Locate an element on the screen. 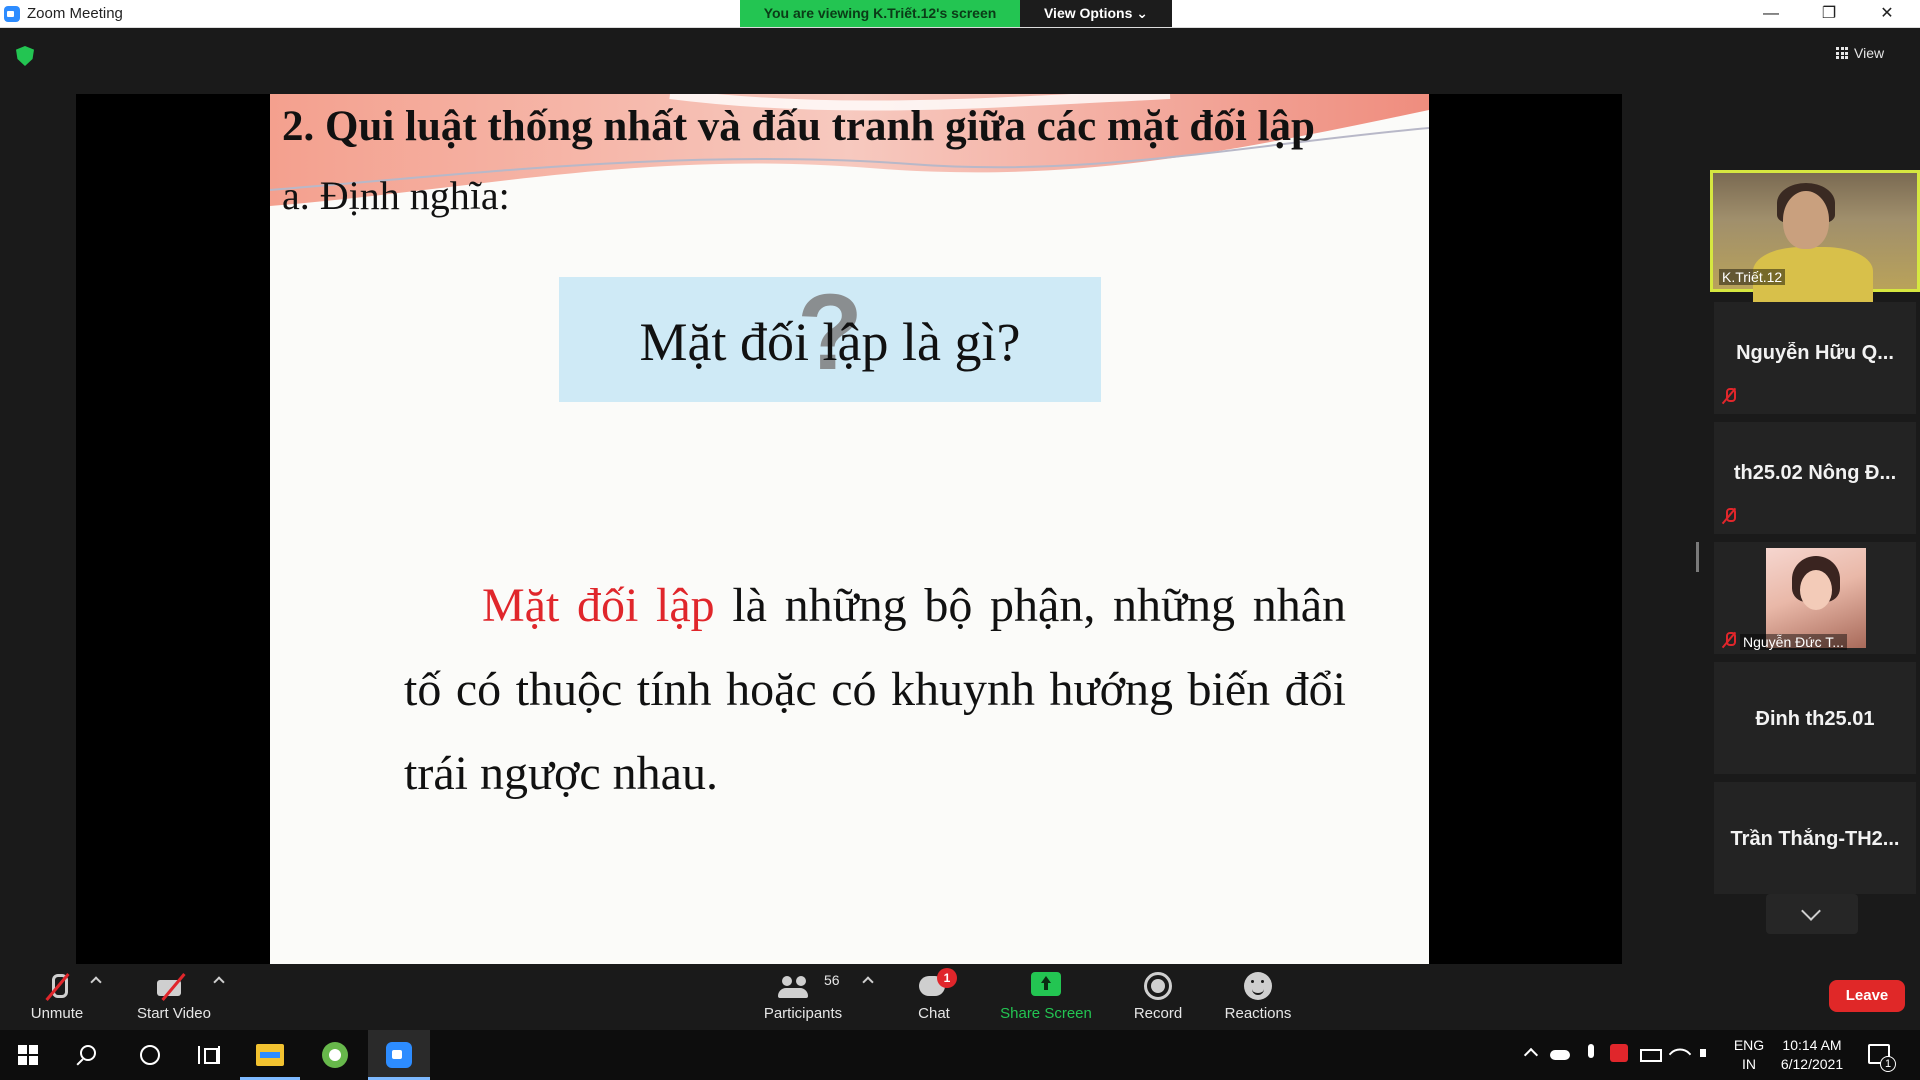  grid-icon is located at coordinates (1842, 53).